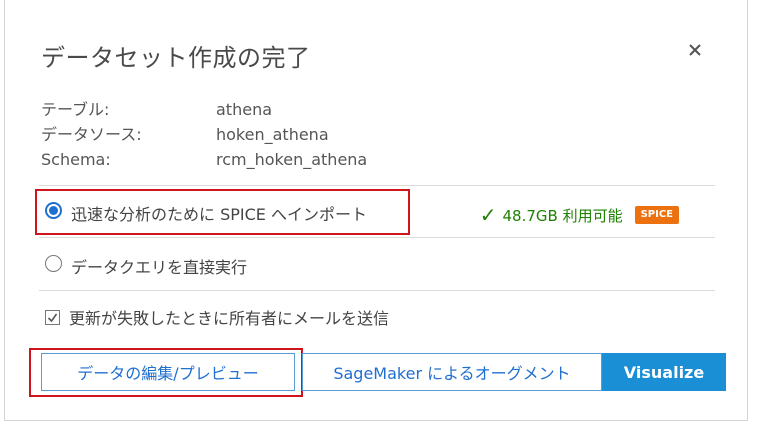 This screenshot has height=424, width=760. I want to click on direct-query-label: データクエリを直接実行, so click(159, 267).